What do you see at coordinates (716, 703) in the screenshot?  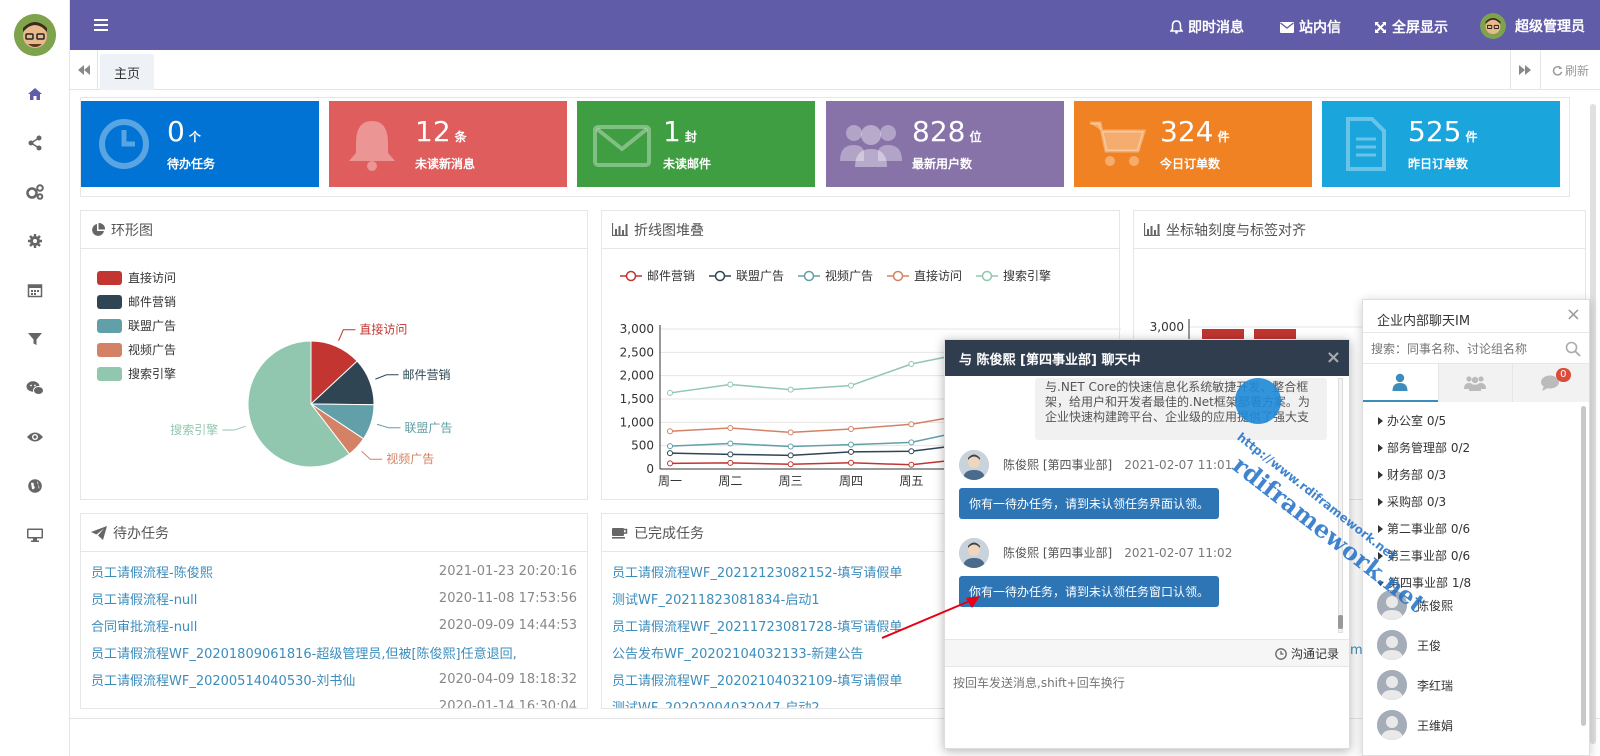 I see `done-item-title: 测试WF_20202004032047-启动2` at bounding box center [716, 703].